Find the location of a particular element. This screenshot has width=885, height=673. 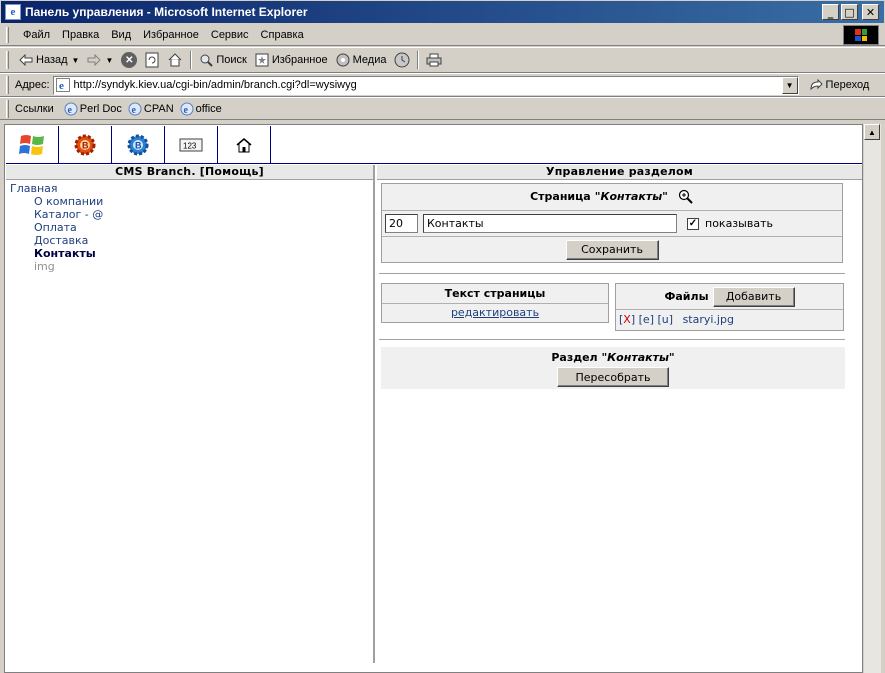

home-button is located at coordinates (175, 60).